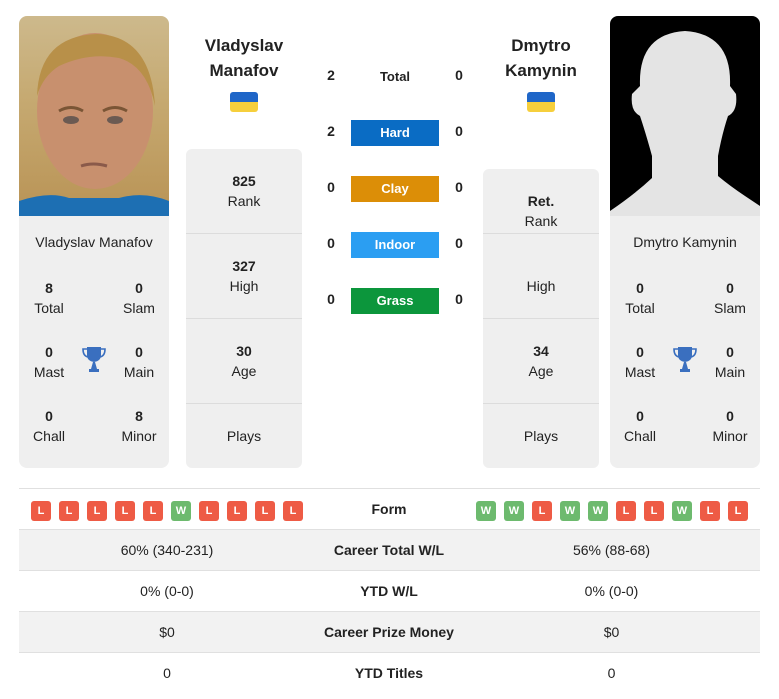 Image resolution: width=779 pixels, height=699 pixels. Describe the element at coordinates (395, 133) in the screenshot. I see `surface-hard-button: Hard` at that location.